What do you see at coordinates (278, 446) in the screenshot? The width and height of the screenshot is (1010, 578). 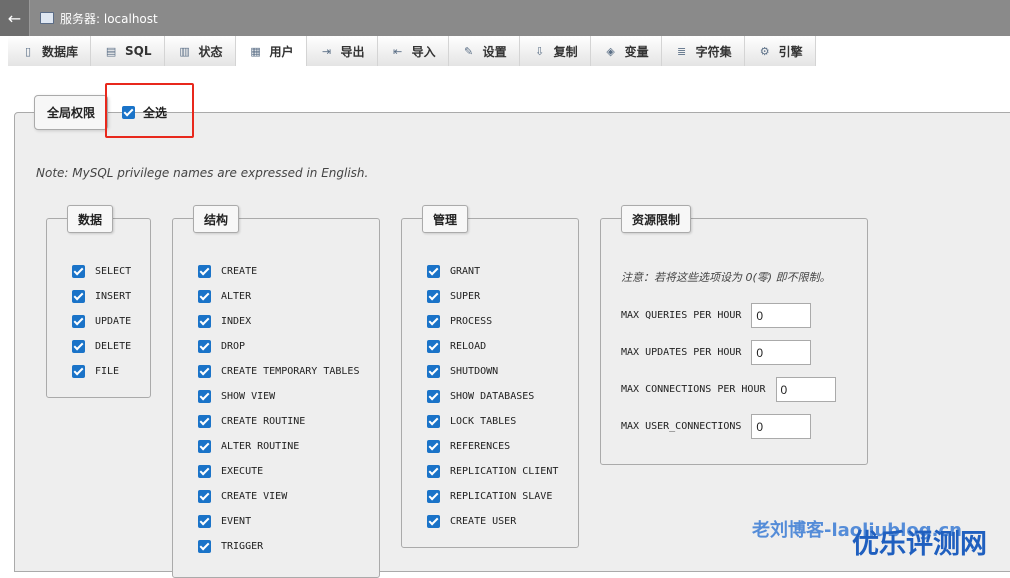 I see `privilege-alter-routine: ALTER ROUTINE` at bounding box center [278, 446].